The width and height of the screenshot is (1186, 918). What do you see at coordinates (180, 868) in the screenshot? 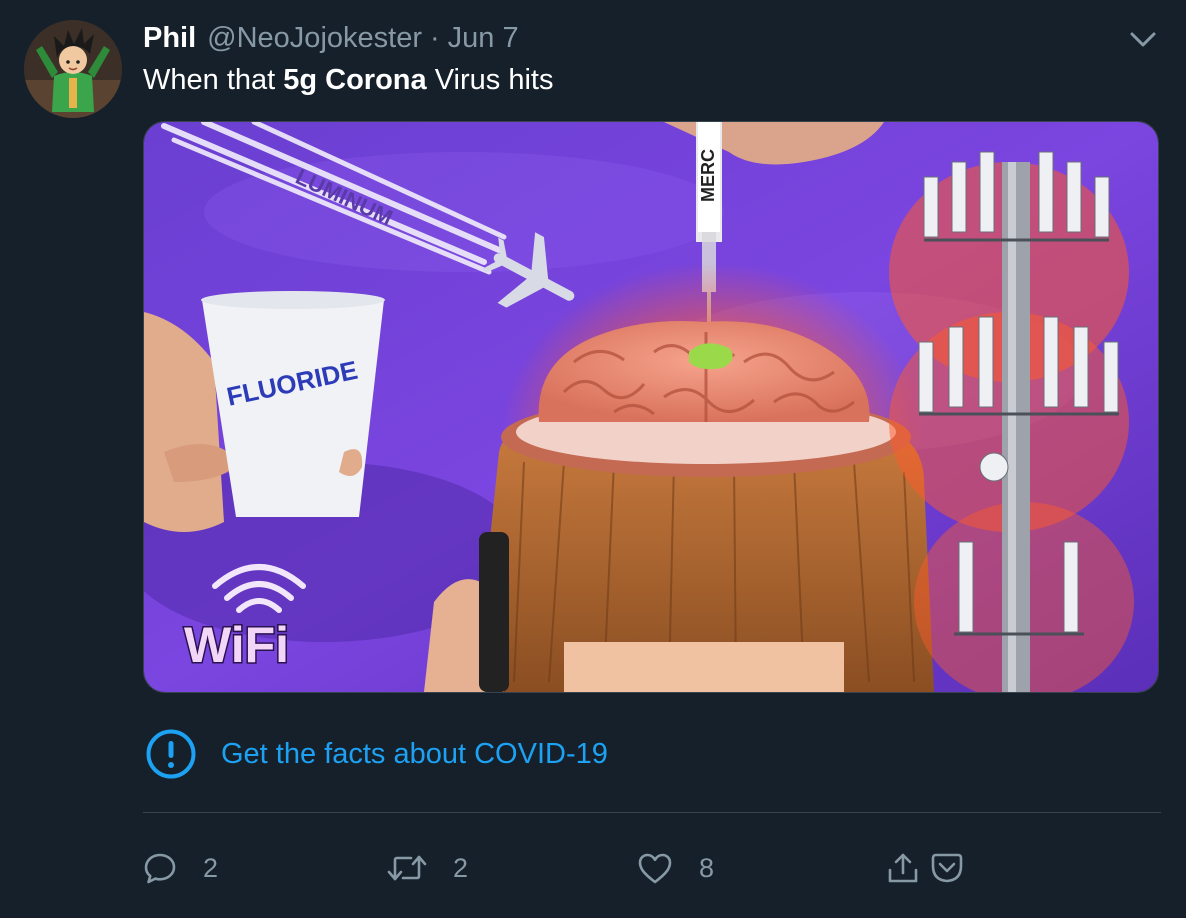
I see `reply-button: 2` at bounding box center [180, 868].